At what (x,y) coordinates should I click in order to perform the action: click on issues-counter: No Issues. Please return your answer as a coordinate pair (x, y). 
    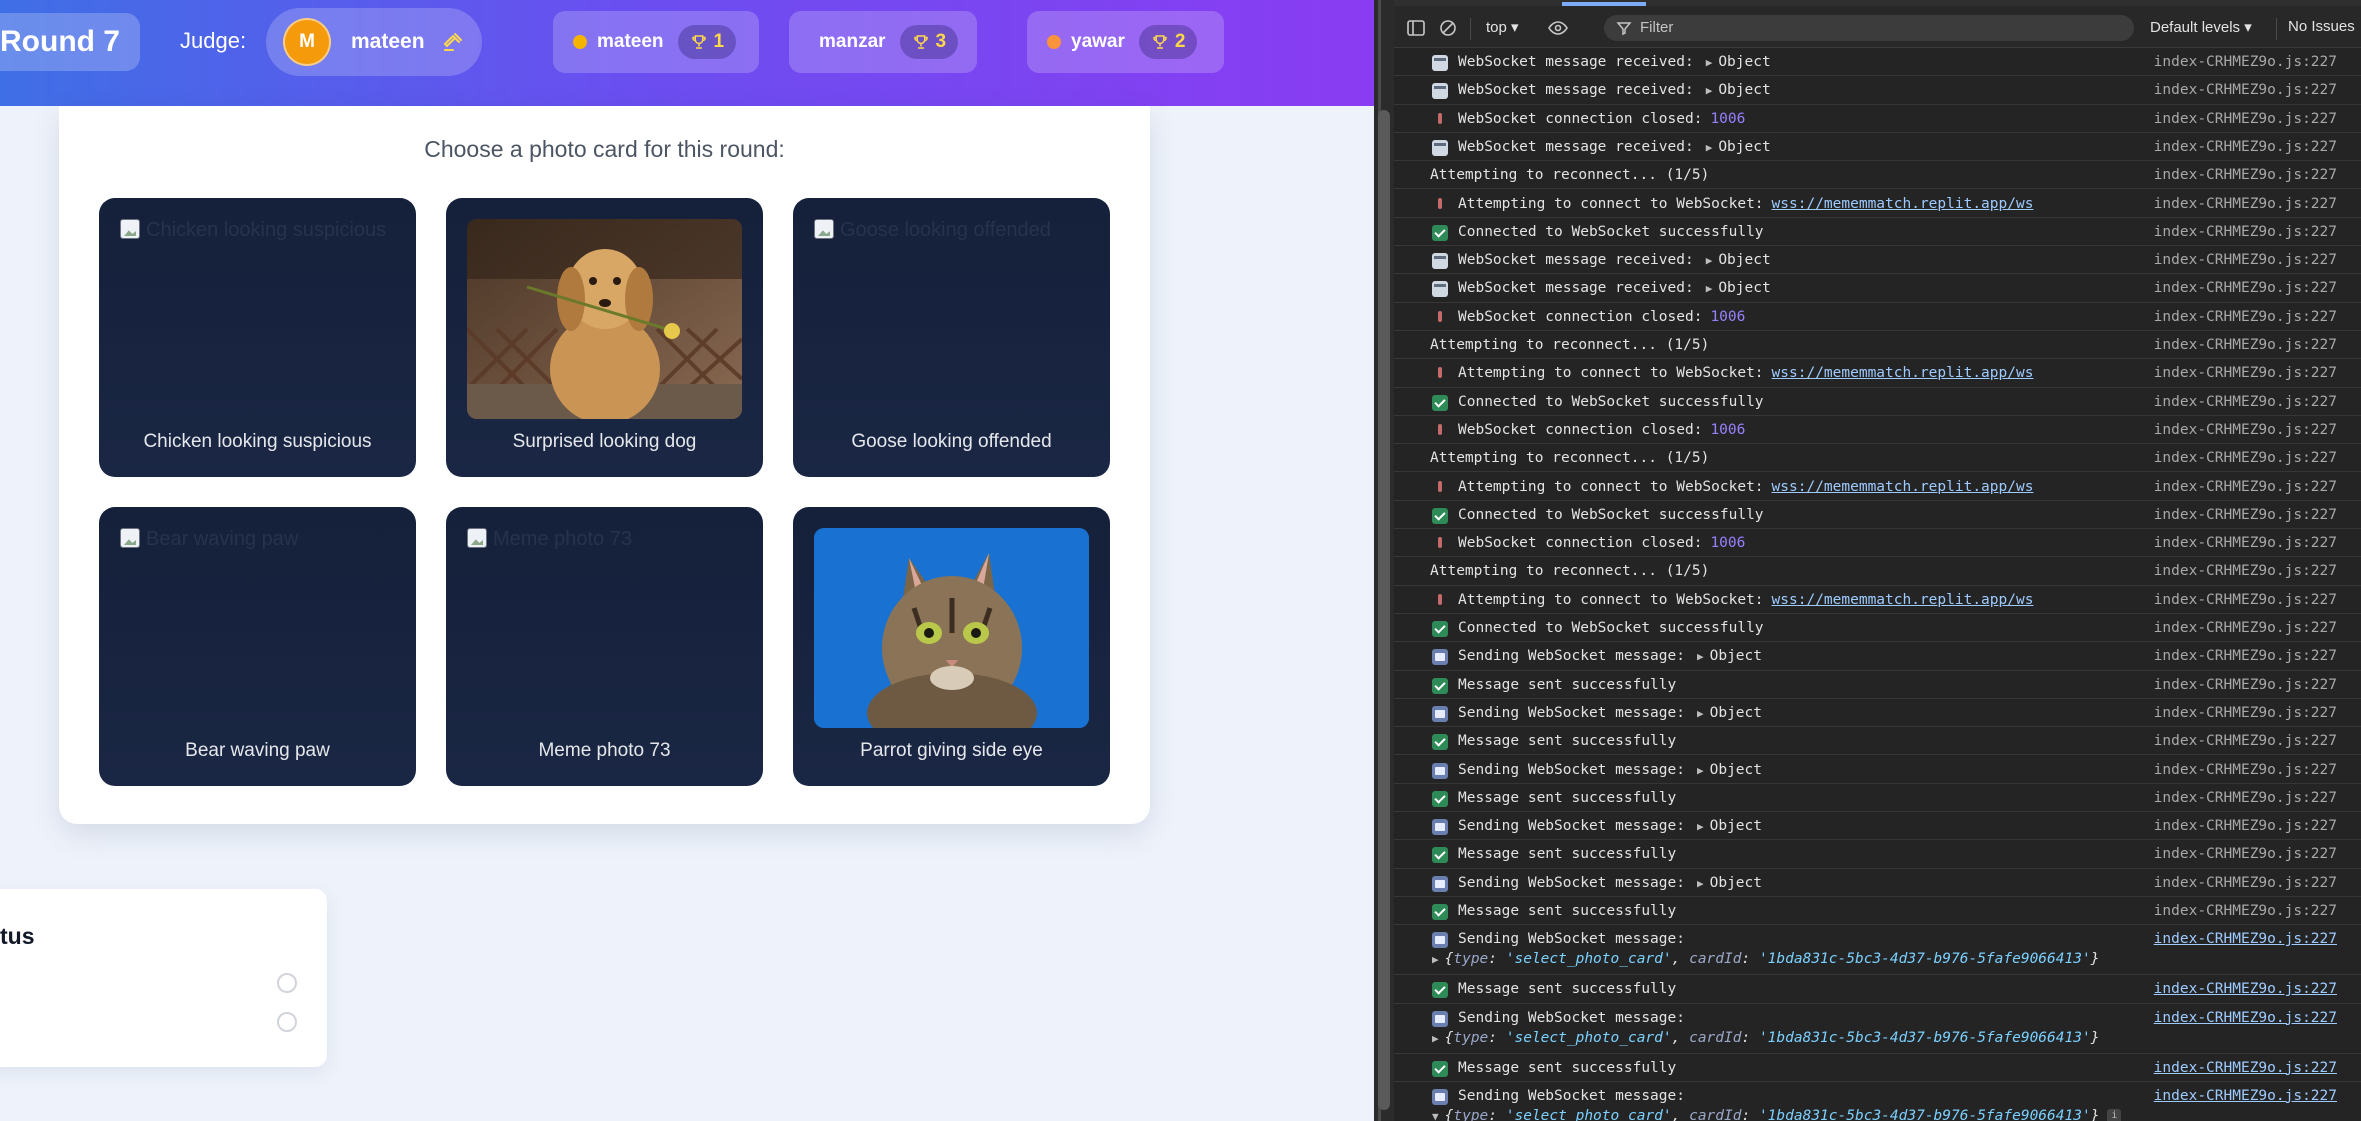
    Looking at the image, I should click on (2321, 26).